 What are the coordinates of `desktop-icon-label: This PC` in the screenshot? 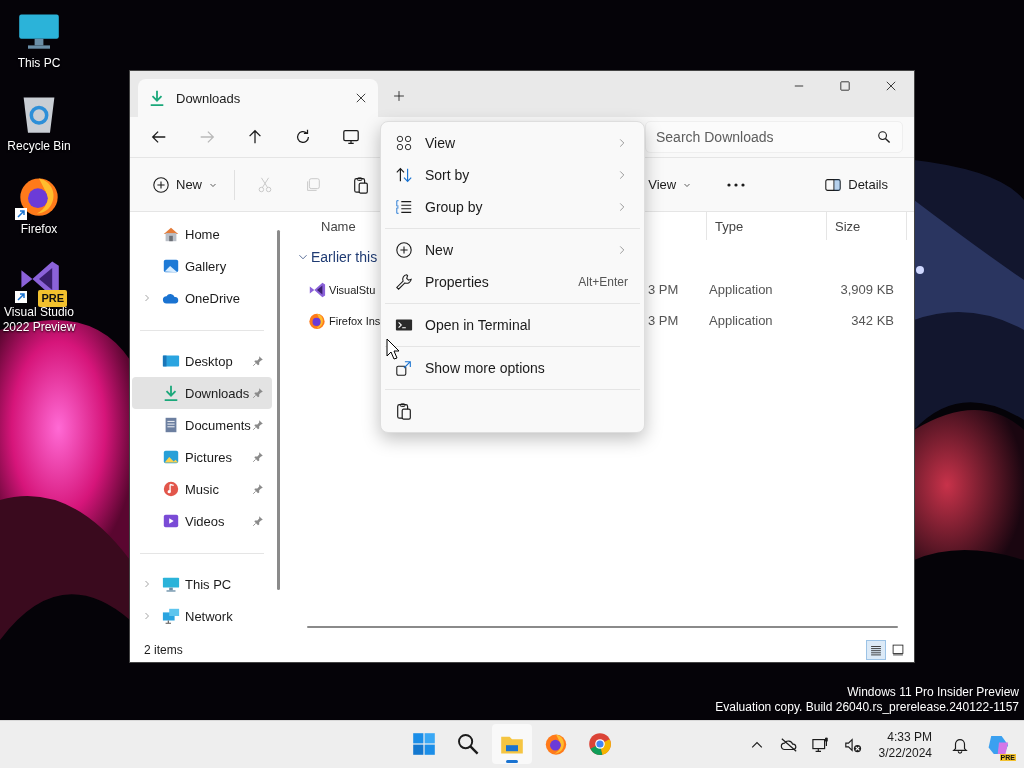 It's located at (39, 63).